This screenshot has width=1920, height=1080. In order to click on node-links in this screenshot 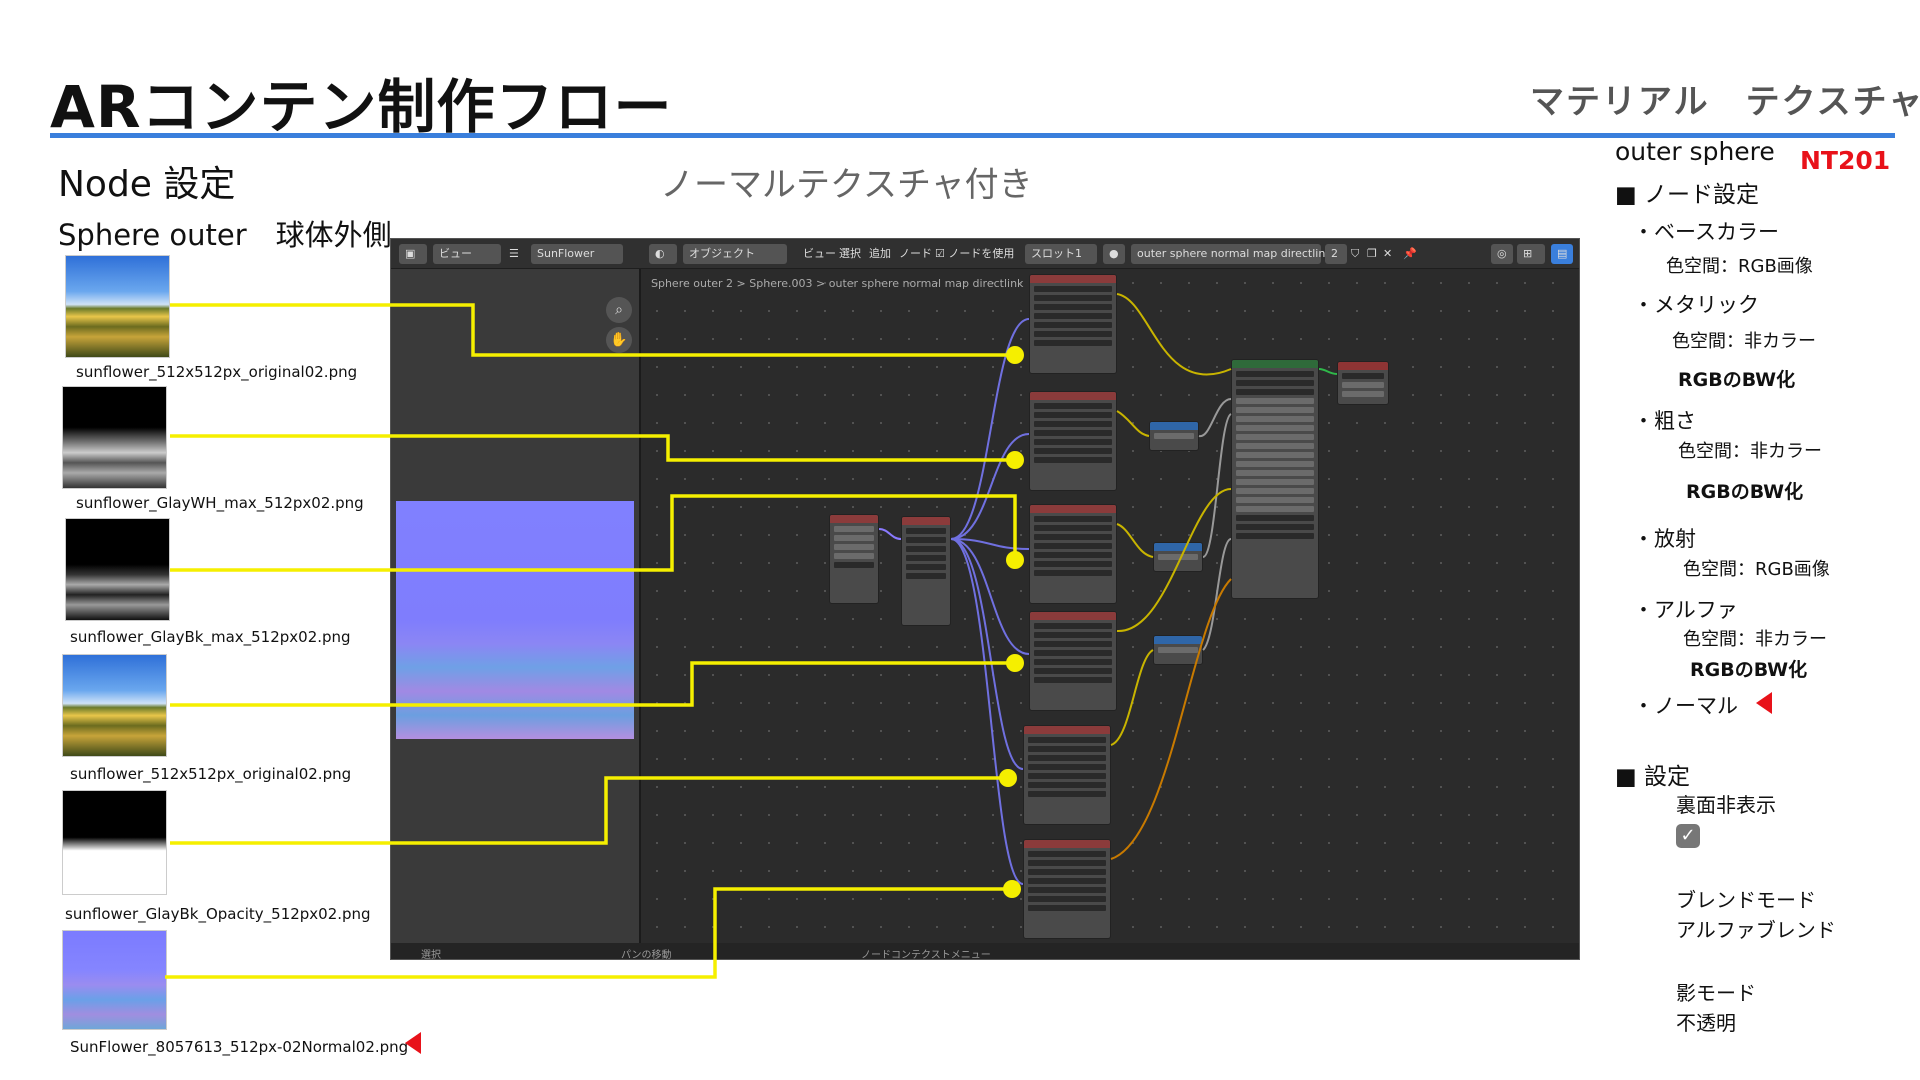, I will do `click(1108, 589)`.